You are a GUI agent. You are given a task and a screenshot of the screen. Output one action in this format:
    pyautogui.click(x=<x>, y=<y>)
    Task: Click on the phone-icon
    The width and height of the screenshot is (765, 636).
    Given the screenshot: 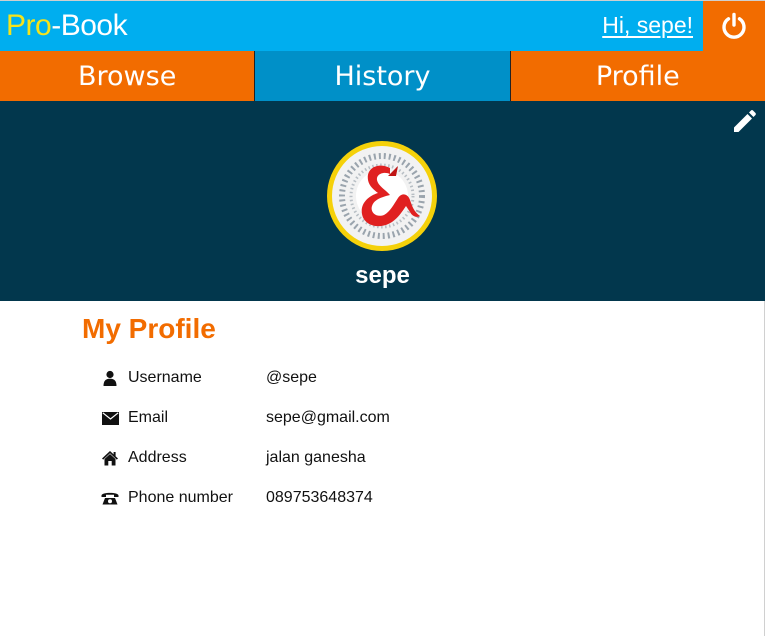 What is the action you would take?
    pyautogui.click(x=110, y=498)
    